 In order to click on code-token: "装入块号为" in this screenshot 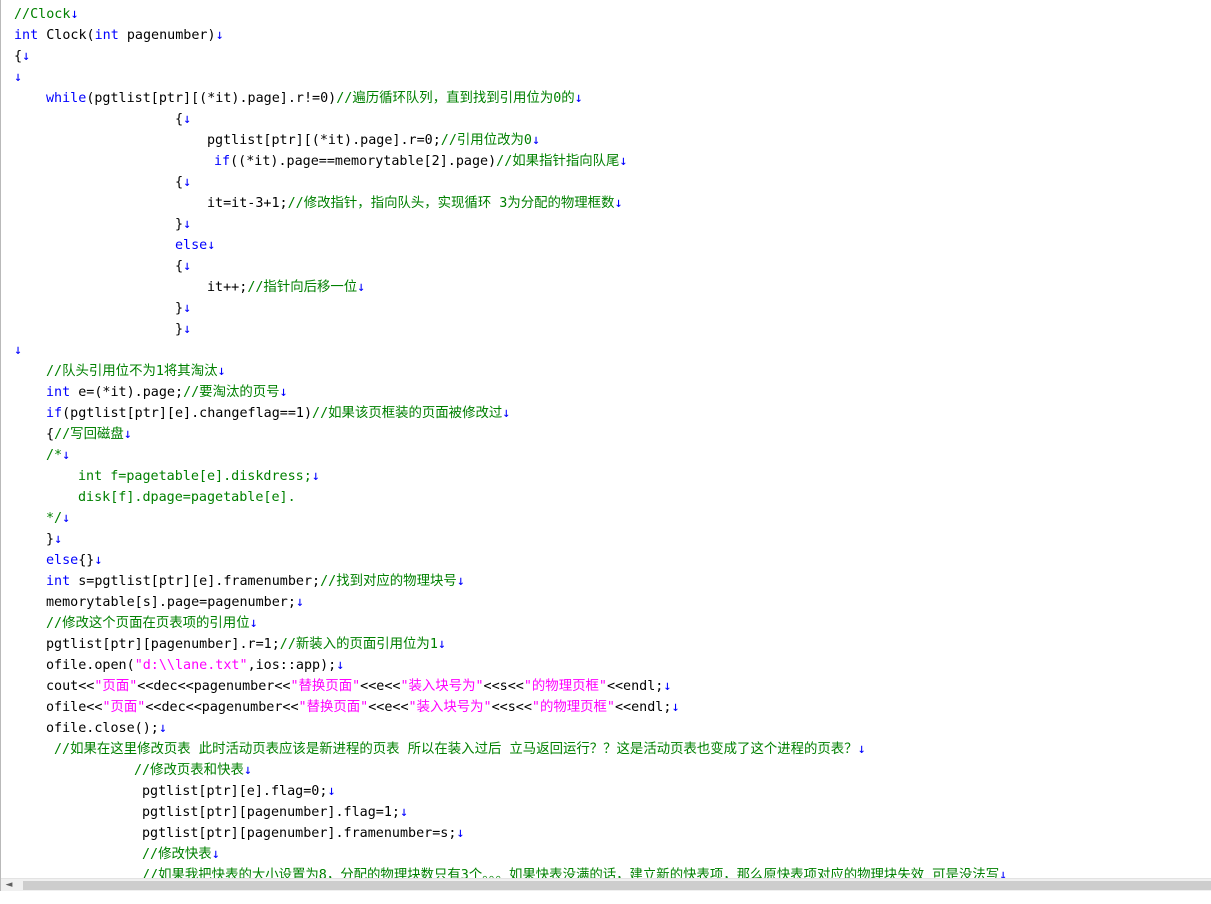, I will do `click(442, 686)`.